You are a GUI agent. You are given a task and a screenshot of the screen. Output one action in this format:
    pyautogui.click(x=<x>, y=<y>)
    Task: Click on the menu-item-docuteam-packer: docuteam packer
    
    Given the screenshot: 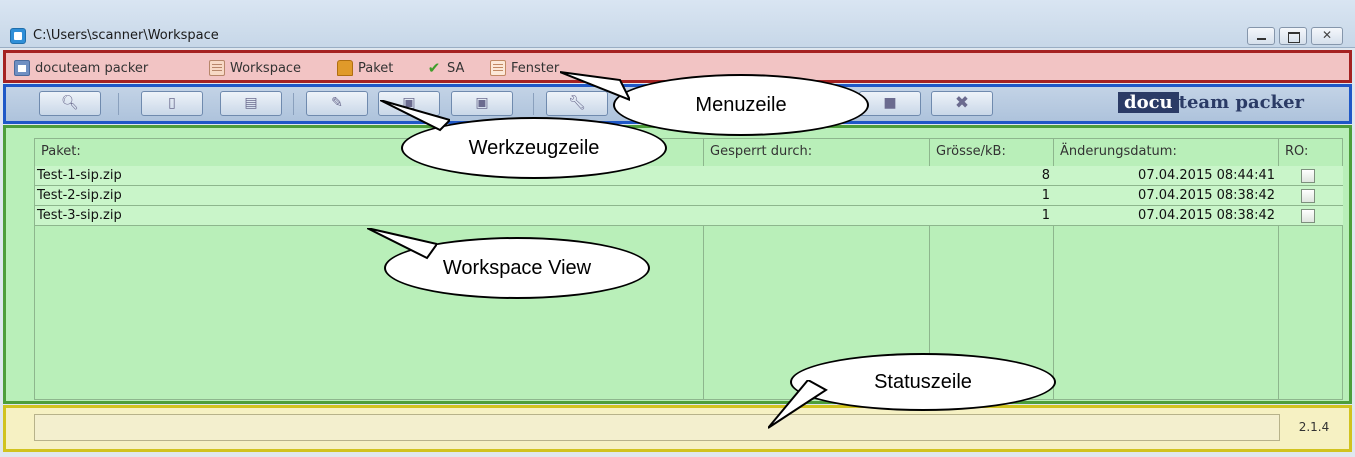 What is the action you would take?
    pyautogui.click(x=81, y=68)
    